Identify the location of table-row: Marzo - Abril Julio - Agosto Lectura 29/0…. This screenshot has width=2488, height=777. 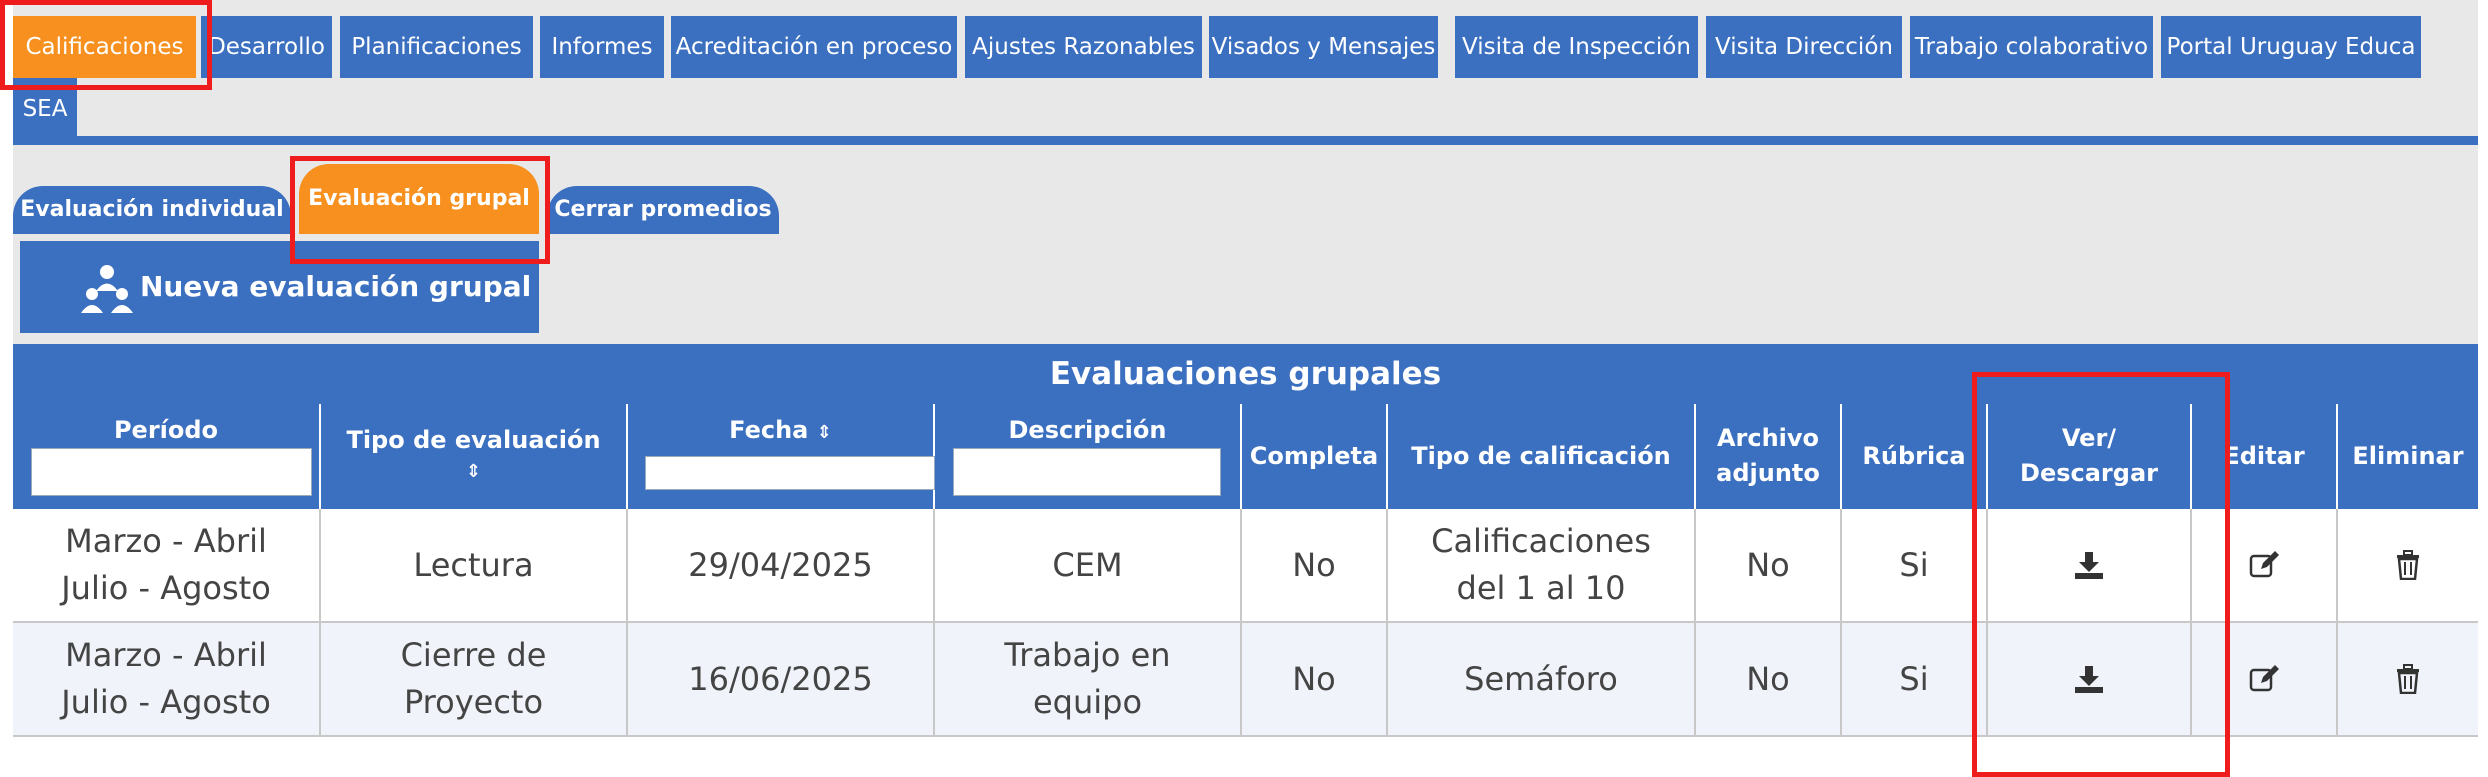
(1245, 565).